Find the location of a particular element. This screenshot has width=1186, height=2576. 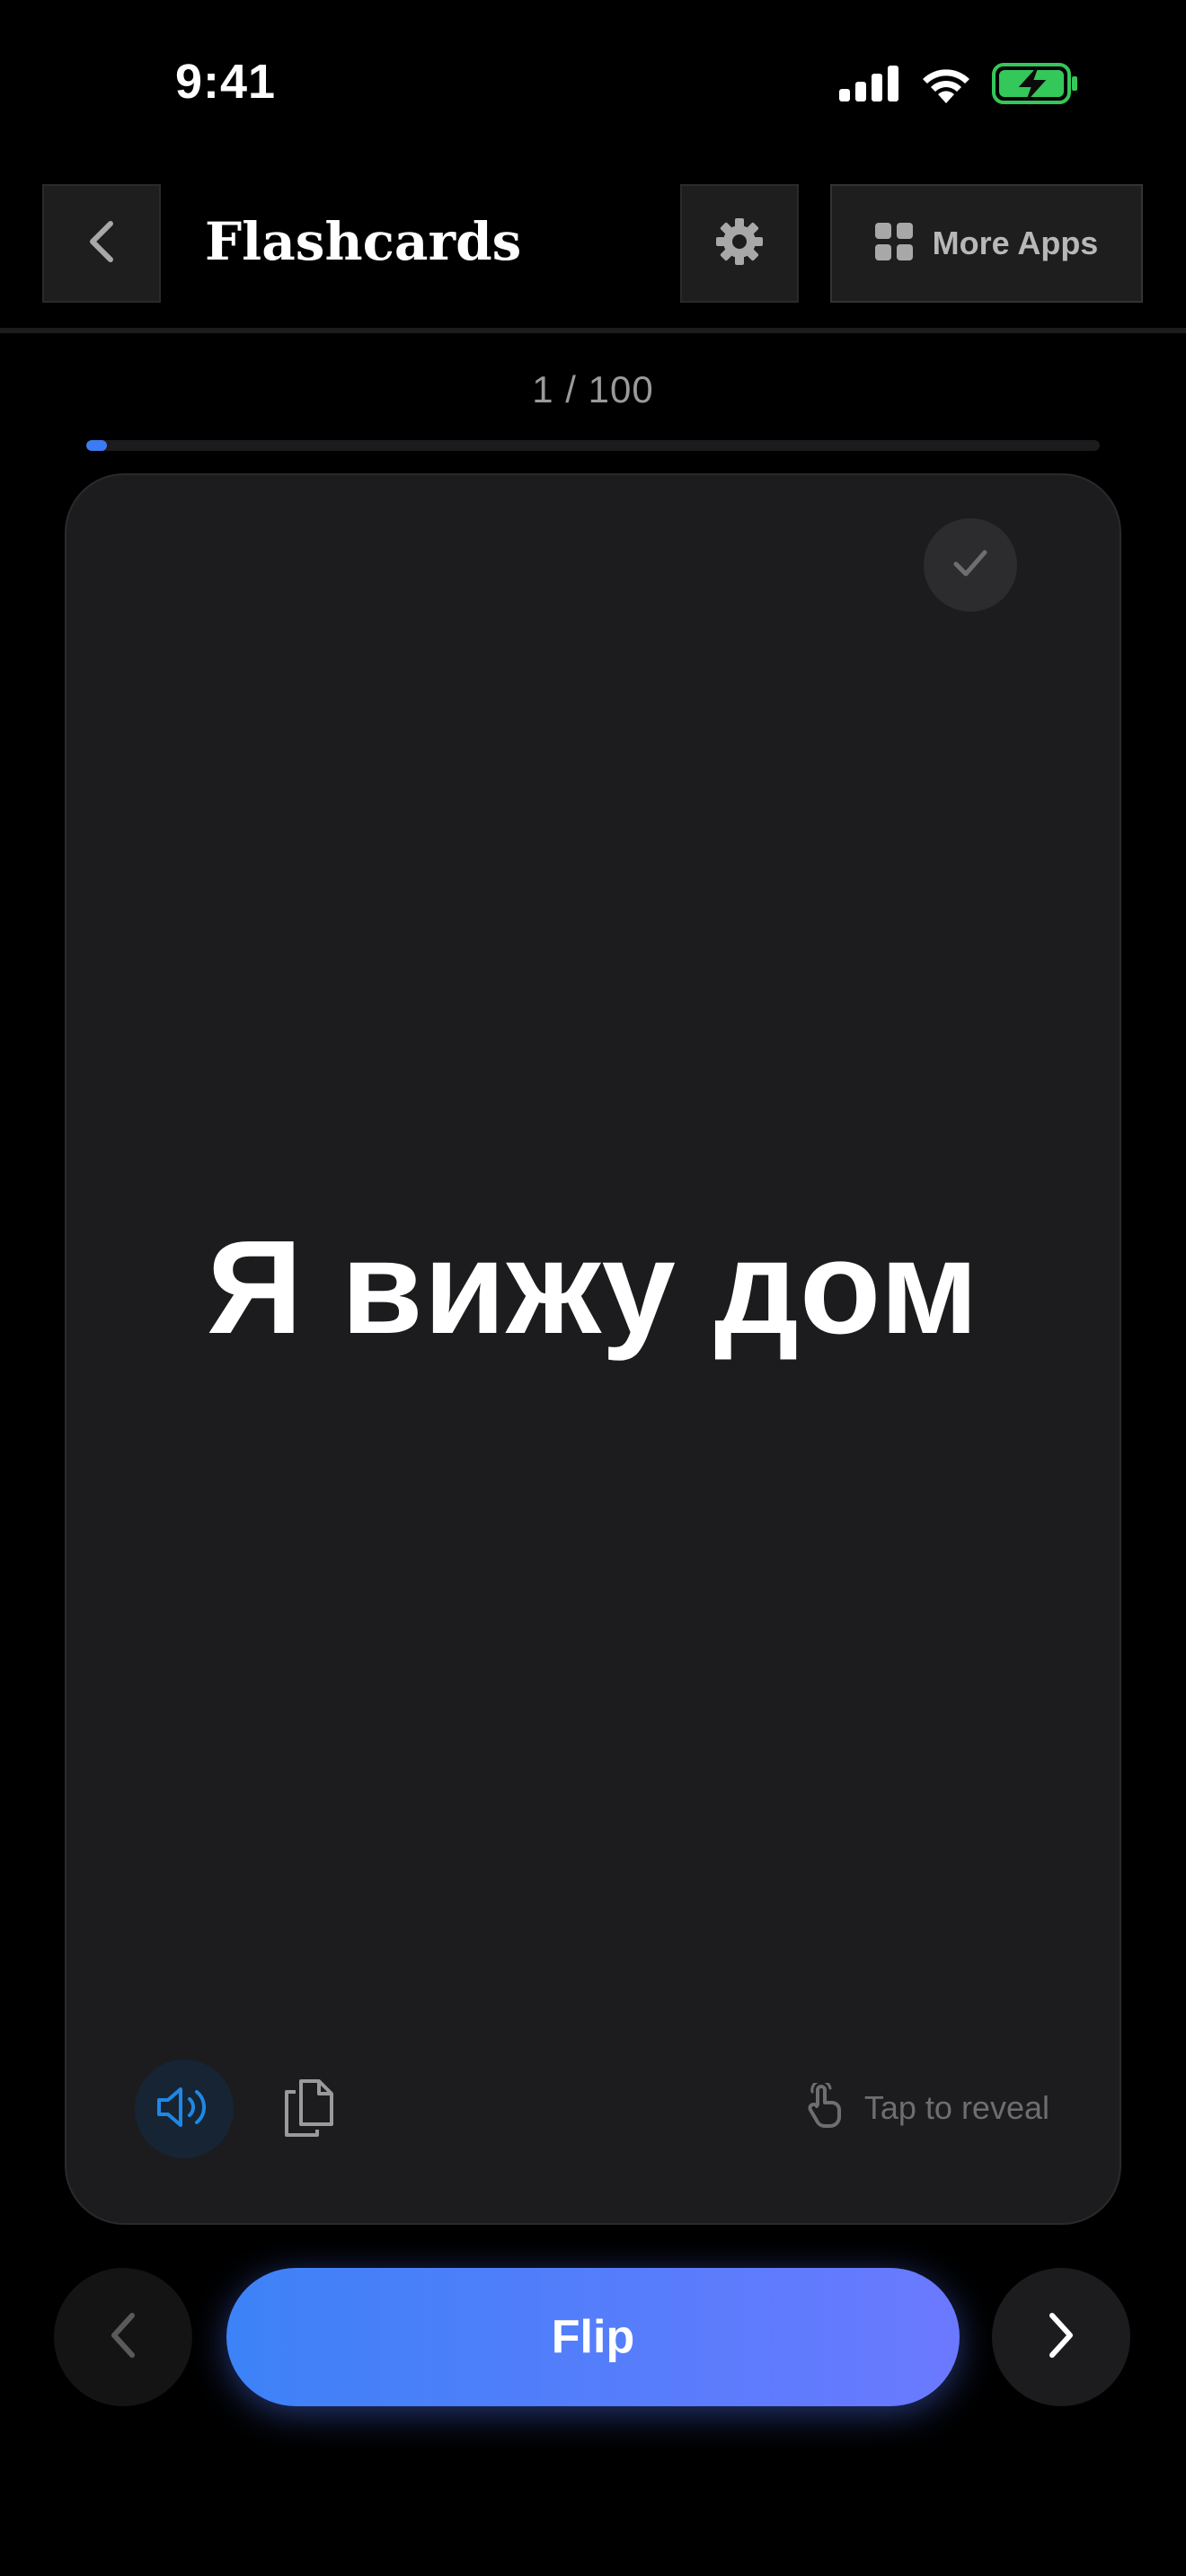

play-audio-button is located at coordinates (184, 2109).